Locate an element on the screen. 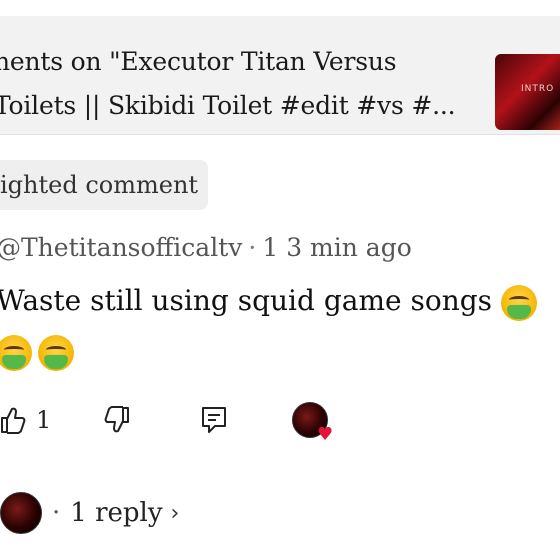 This screenshot has height=560, width=560. like-button: 1 is located at coordinates (25, 420).